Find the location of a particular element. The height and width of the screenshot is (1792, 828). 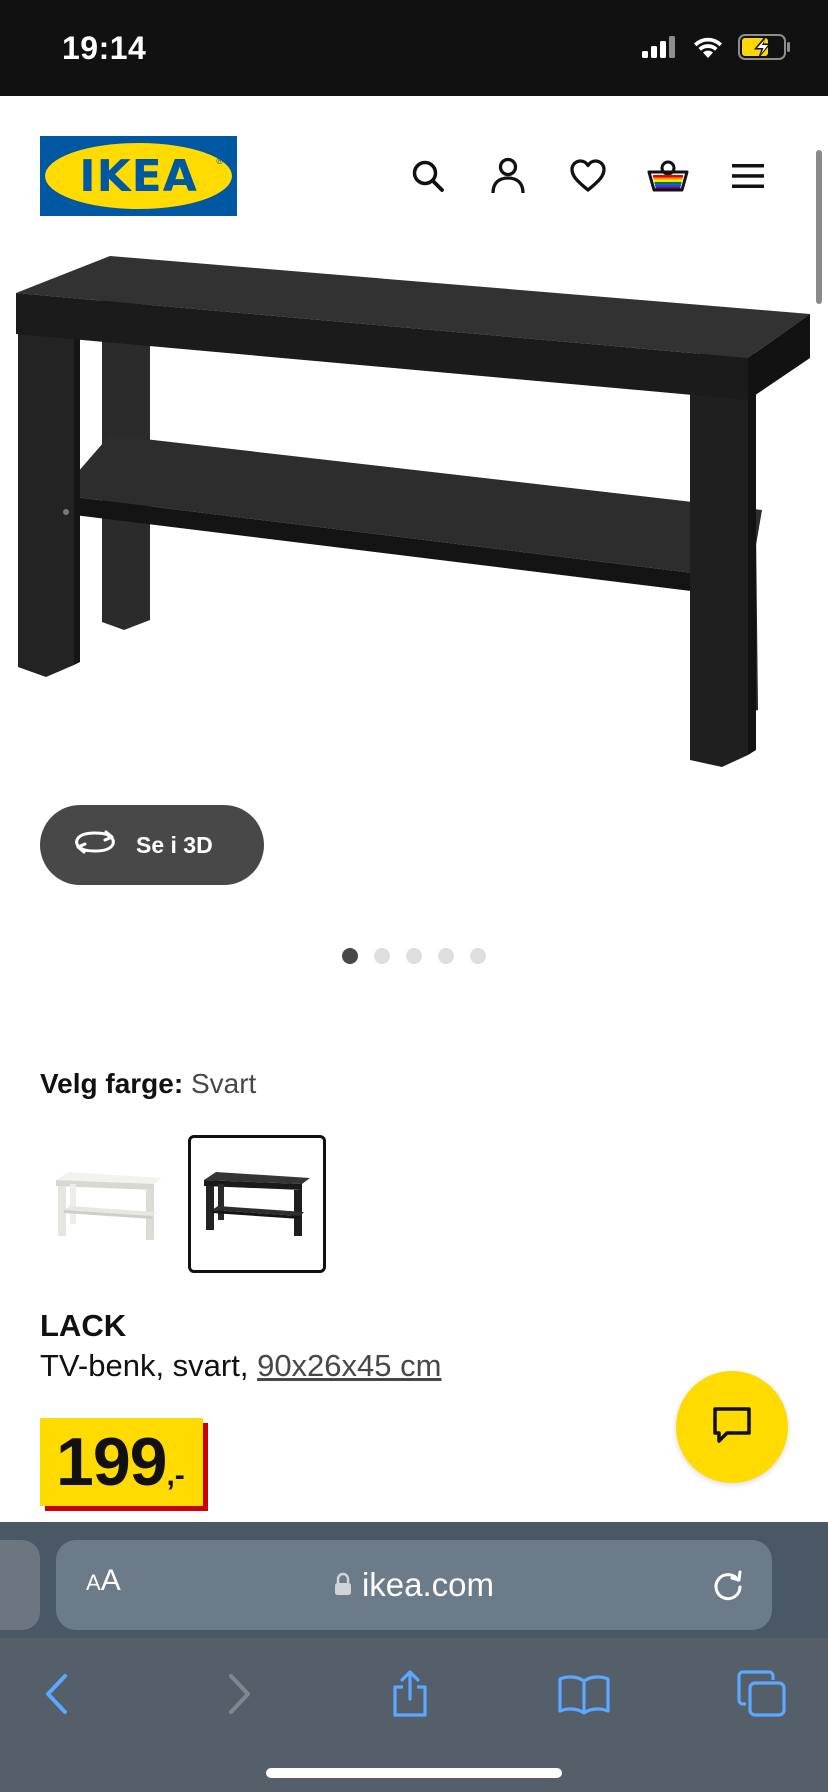

account-icon is located at coordinates (508, 176).